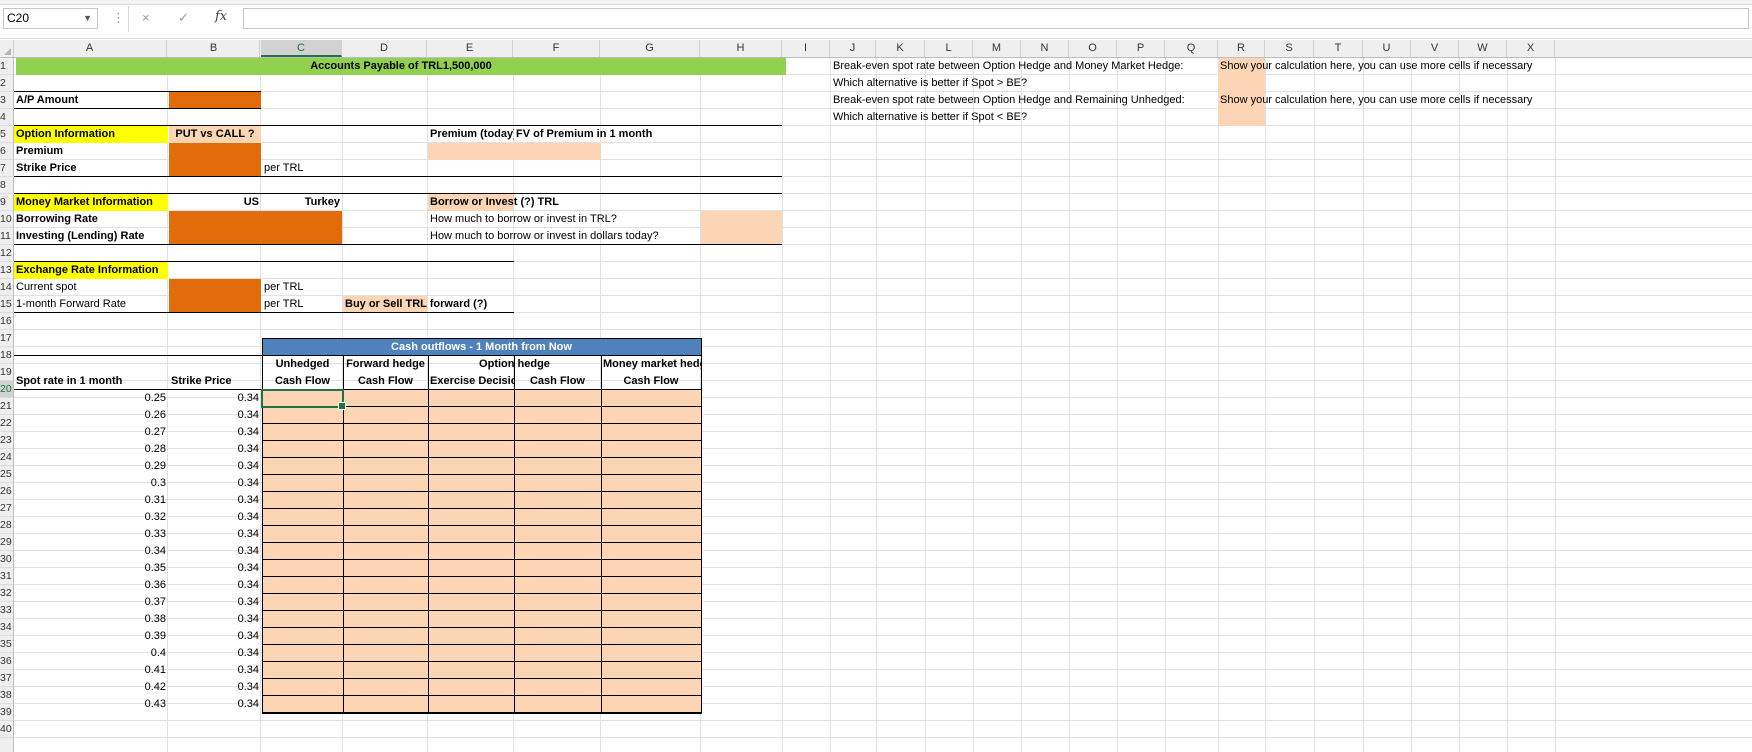 Image resolution: width=1752 pixels, height=752 pixels. Describe the element at coordinates (1045, 48) in the screenshot. I see `column-header: N` at that location.